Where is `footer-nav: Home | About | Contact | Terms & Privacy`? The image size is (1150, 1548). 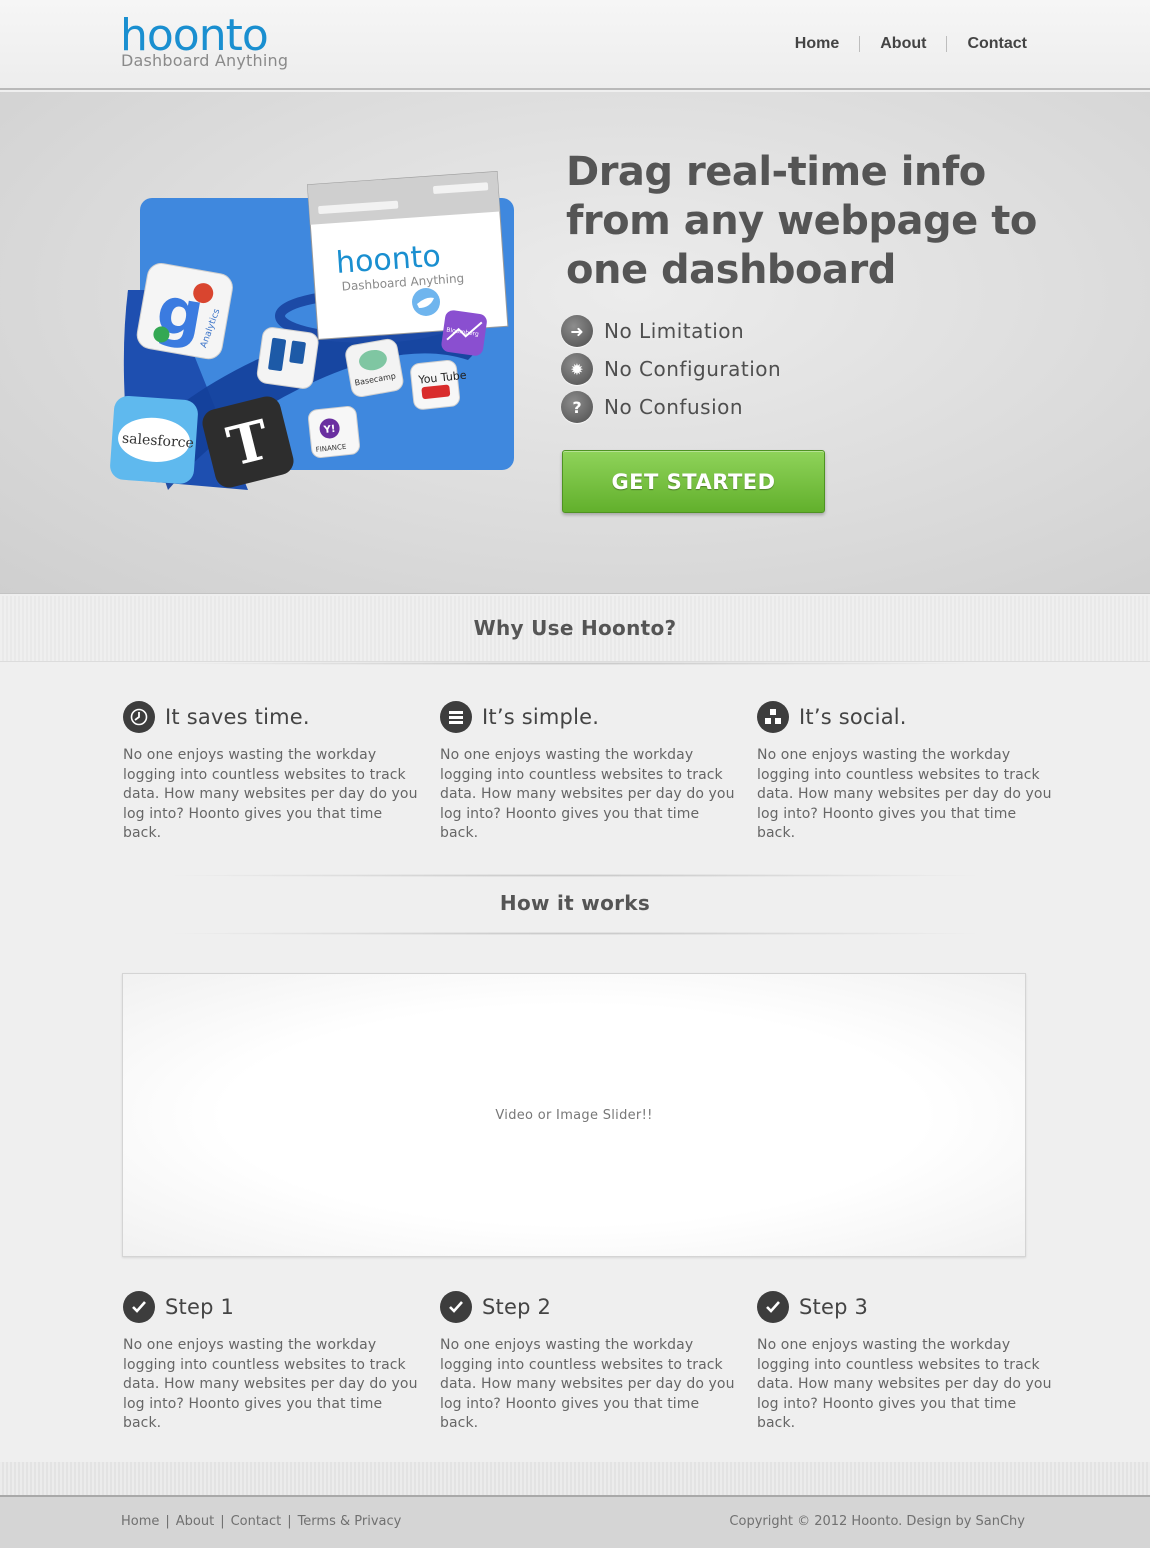 footer-nav: Home | About | Contact | Terms & Privacy is located at coordinates (261, 1521).